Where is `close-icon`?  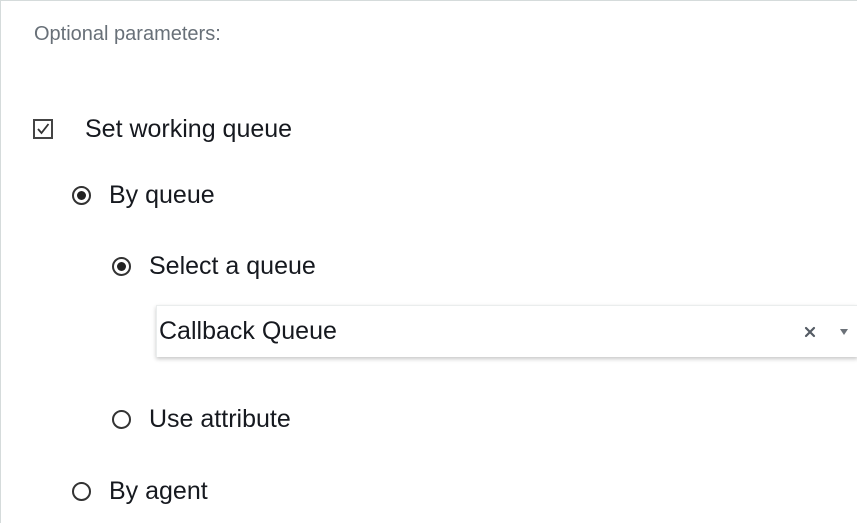 close-icon is located at coordinates (810, 332).